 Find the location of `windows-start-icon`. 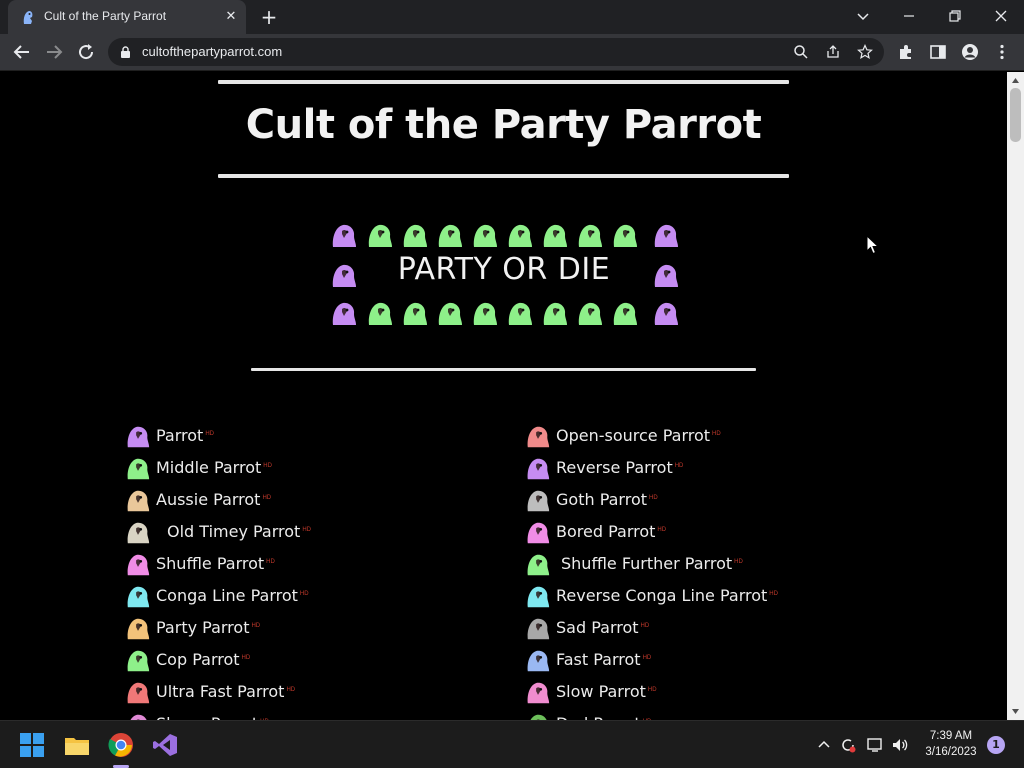

windows-start-icon is located at coordinates (32, 745).